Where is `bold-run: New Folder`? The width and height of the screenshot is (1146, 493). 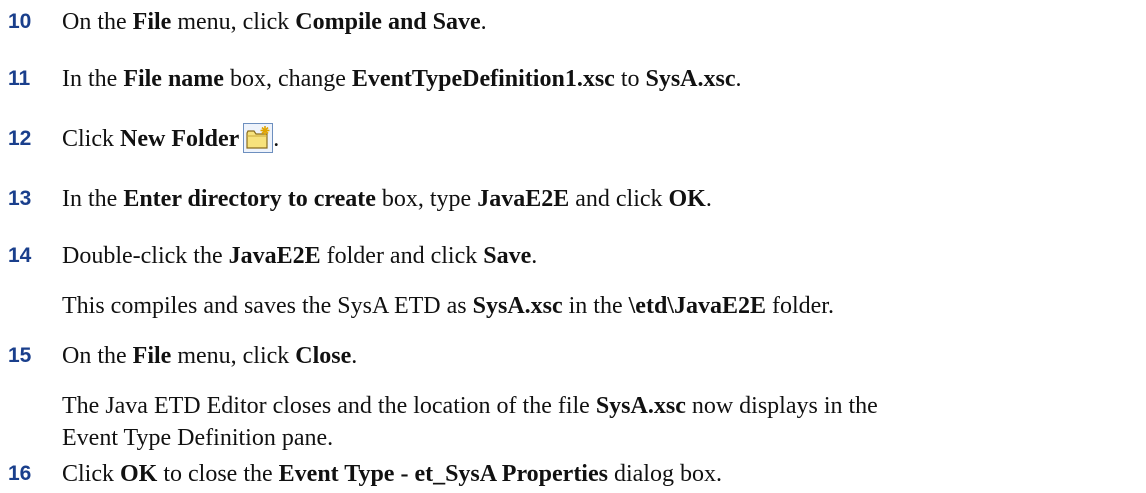 bold-run: New Folder is located at coordinates (180, 139).